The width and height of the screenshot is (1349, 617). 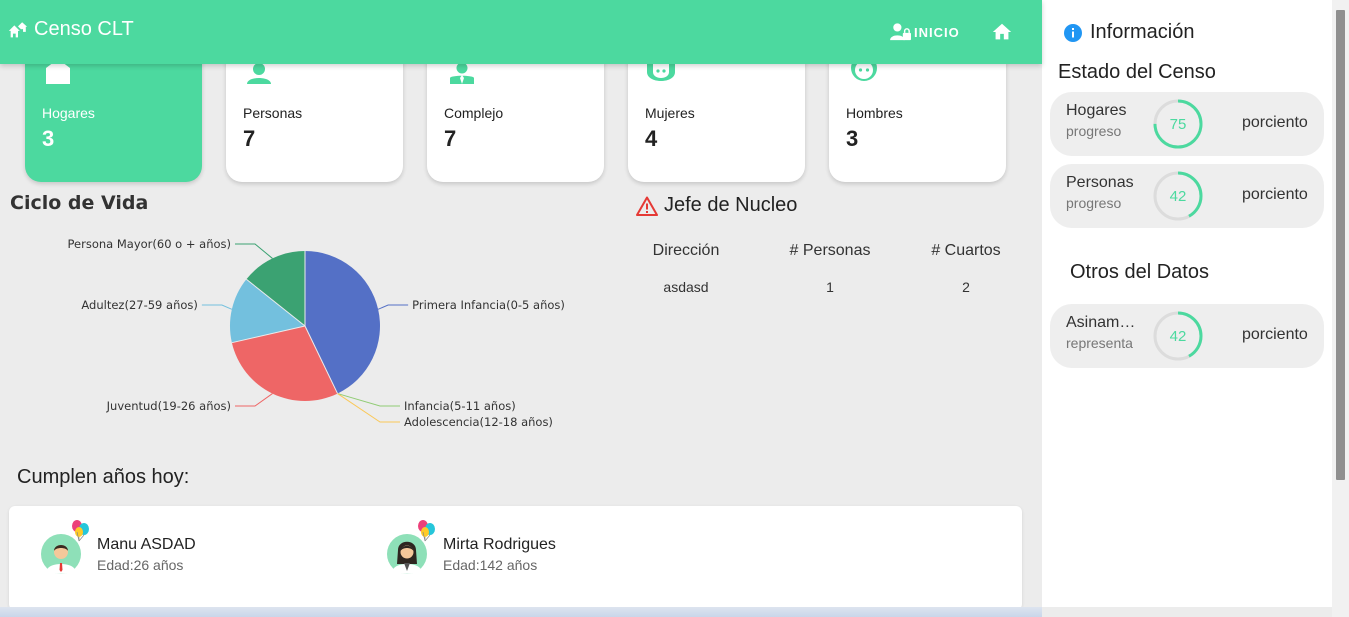 What do you see at coordinates (1142, 32) in the screenshot?
I see `info-title-text: Información` at bounding box center [1142, 32].